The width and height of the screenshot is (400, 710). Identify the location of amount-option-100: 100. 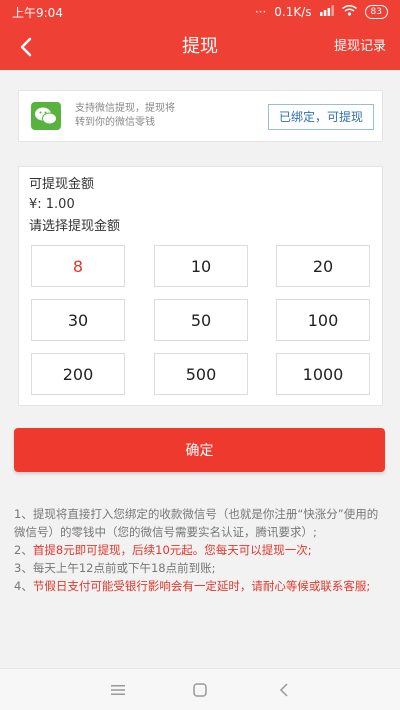
(323, 320).